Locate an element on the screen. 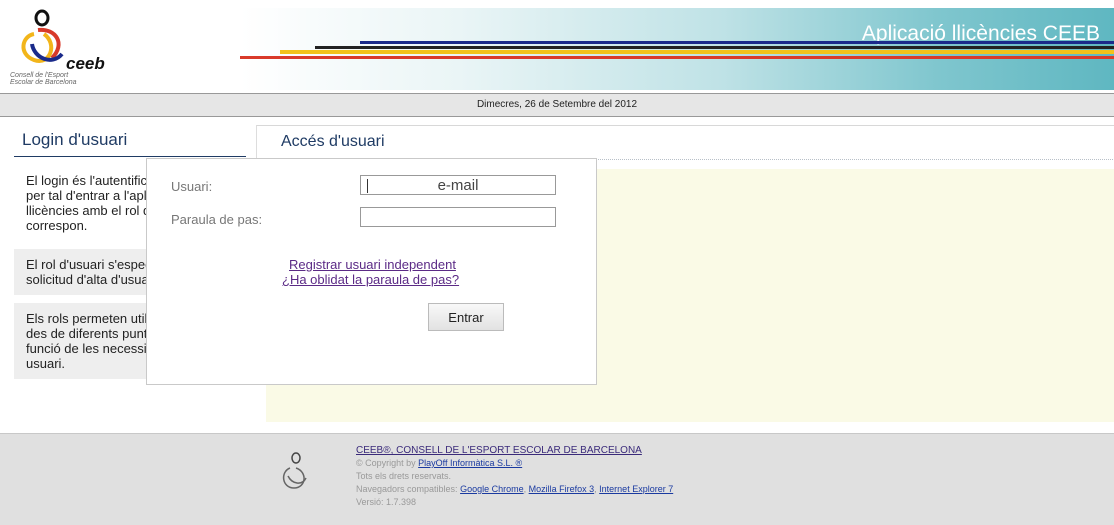 The width and height of the screenshot is (1114, 525). panel-title: Accés d'usuari is located at coordinates (333, 141).